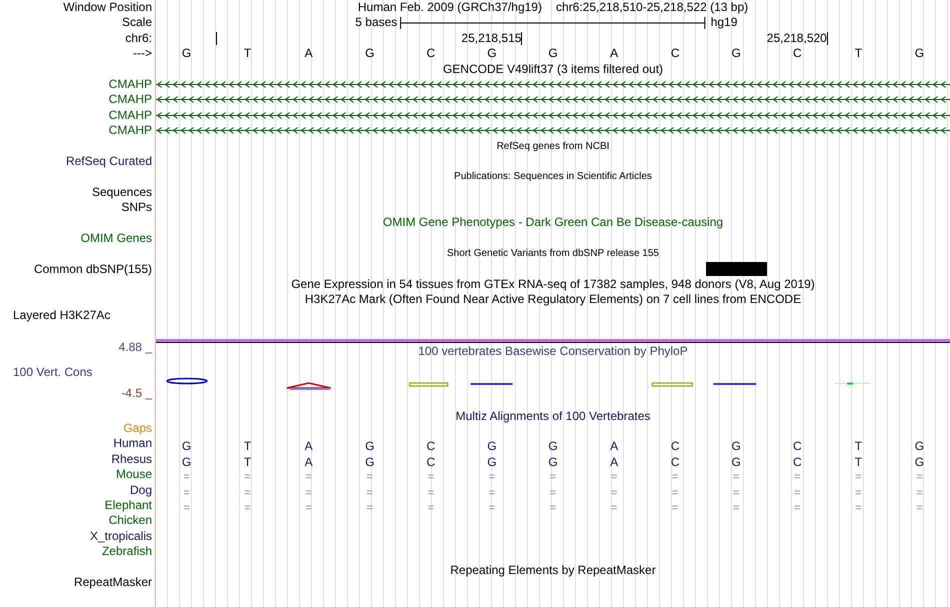  I want to click on track-title: Gene Expression in 54 tissues from GTEx RNA-seq of 17382 samples, 948 donors (V8, Aug 2019), so click(553, 284).